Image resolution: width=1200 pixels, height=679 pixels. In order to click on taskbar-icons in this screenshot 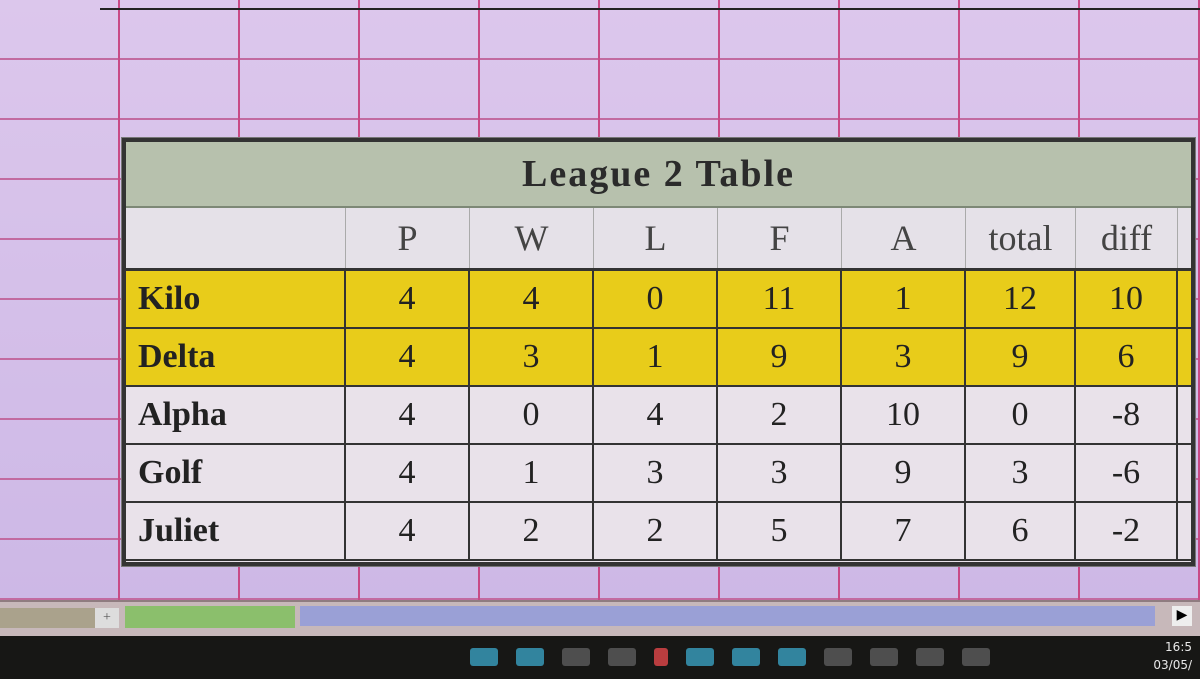, I will do `click(730, 657)`.